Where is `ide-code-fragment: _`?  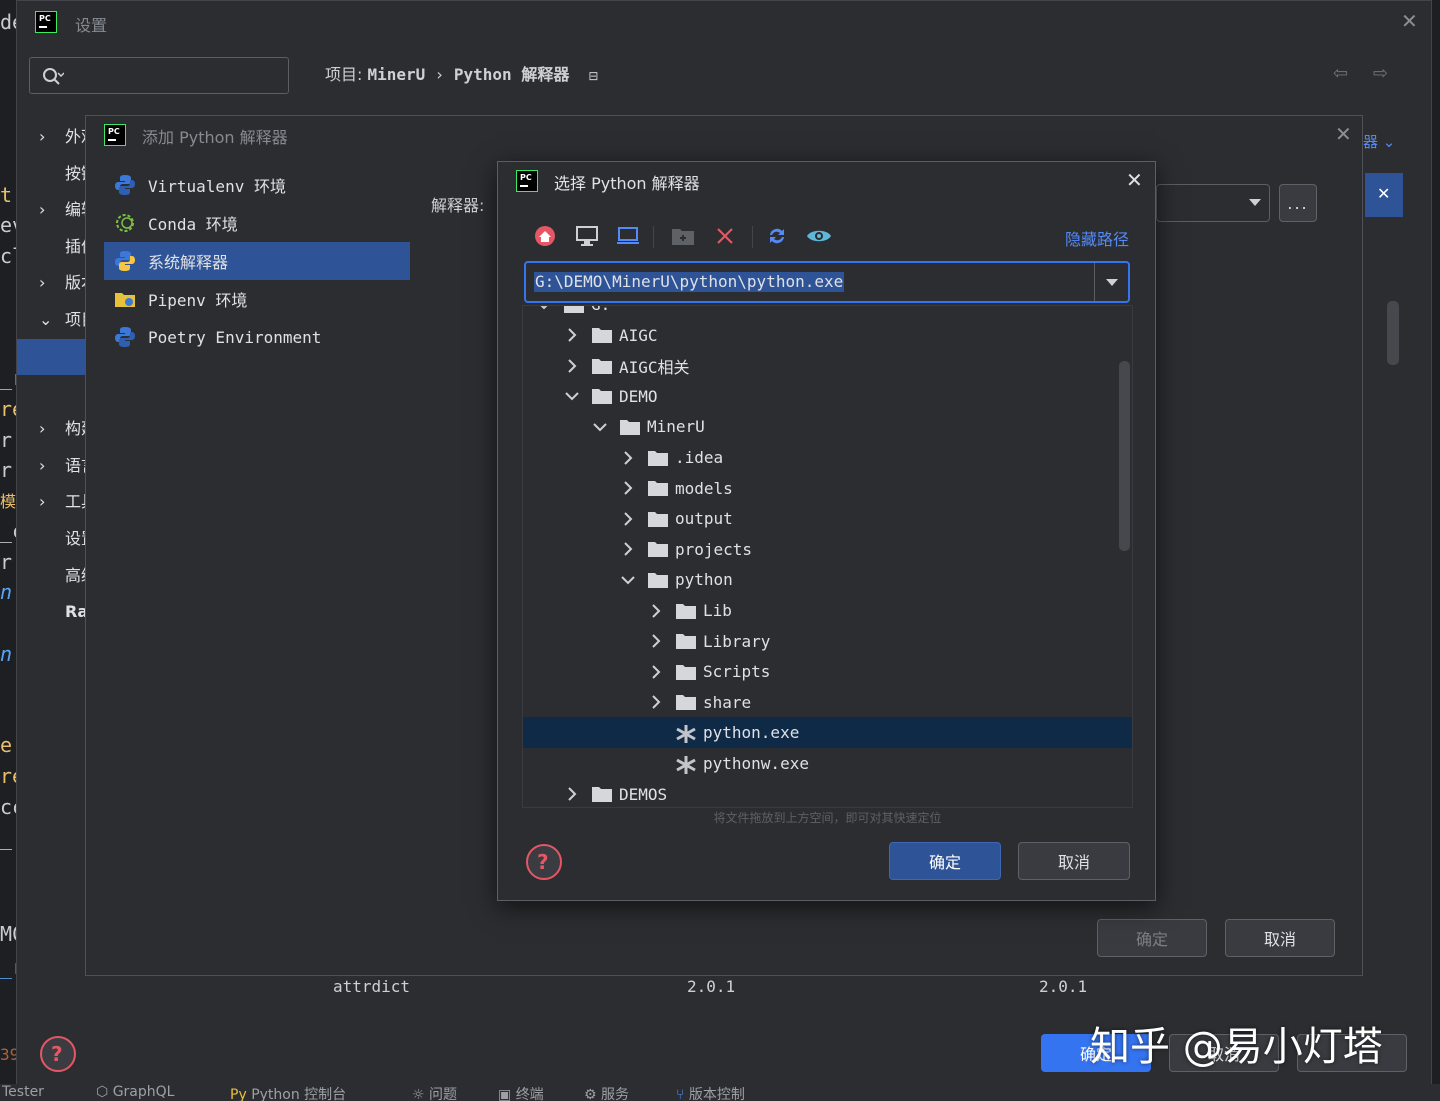 ide-code-fragment: _ is located at coordinates (6, 838).